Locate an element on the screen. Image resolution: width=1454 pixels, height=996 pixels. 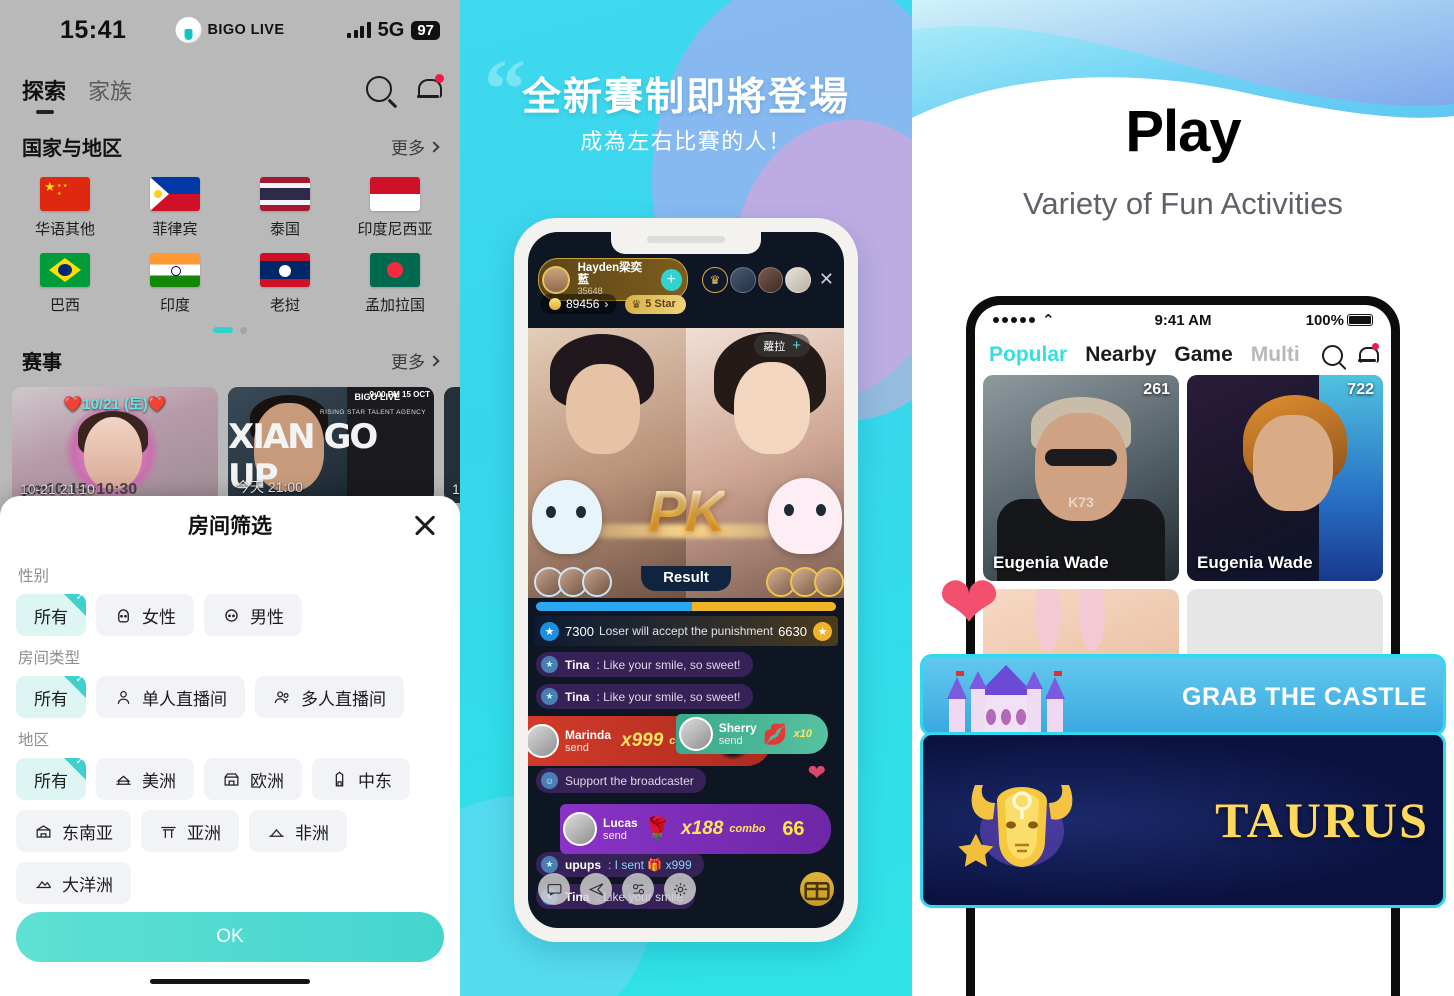
country-label: 泰国 is located at coordinates (284, 229).